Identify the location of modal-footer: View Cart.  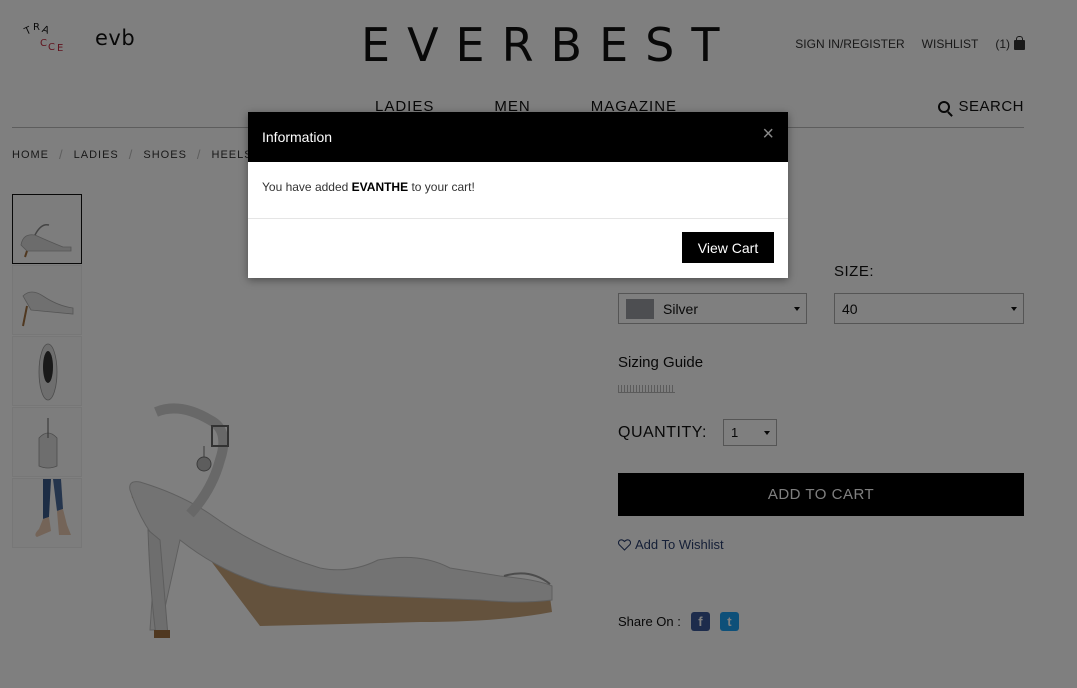
(518, 248).